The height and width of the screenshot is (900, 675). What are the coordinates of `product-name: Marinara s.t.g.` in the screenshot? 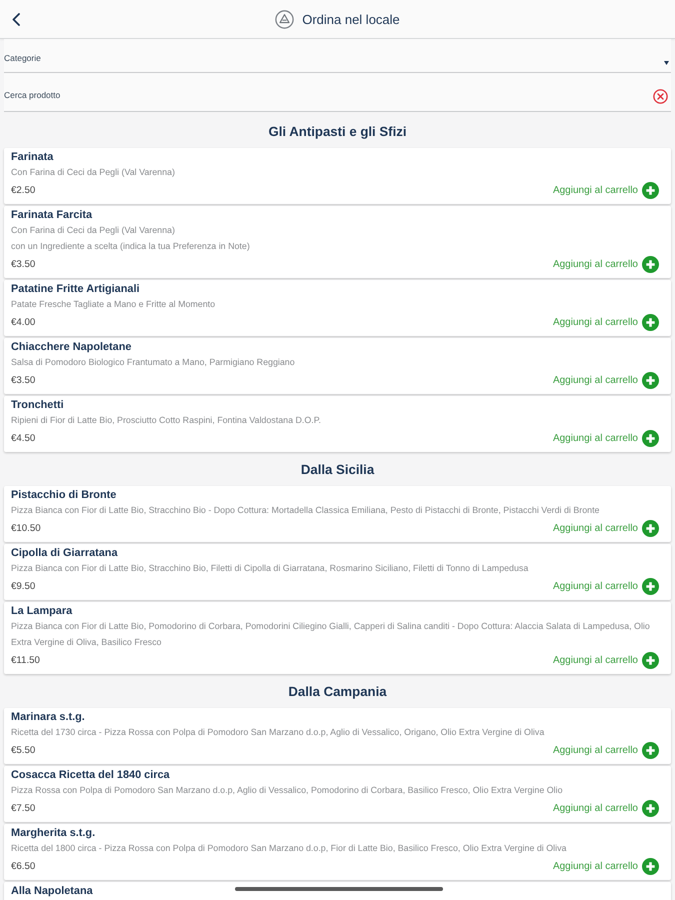 It's located at (48, 717).